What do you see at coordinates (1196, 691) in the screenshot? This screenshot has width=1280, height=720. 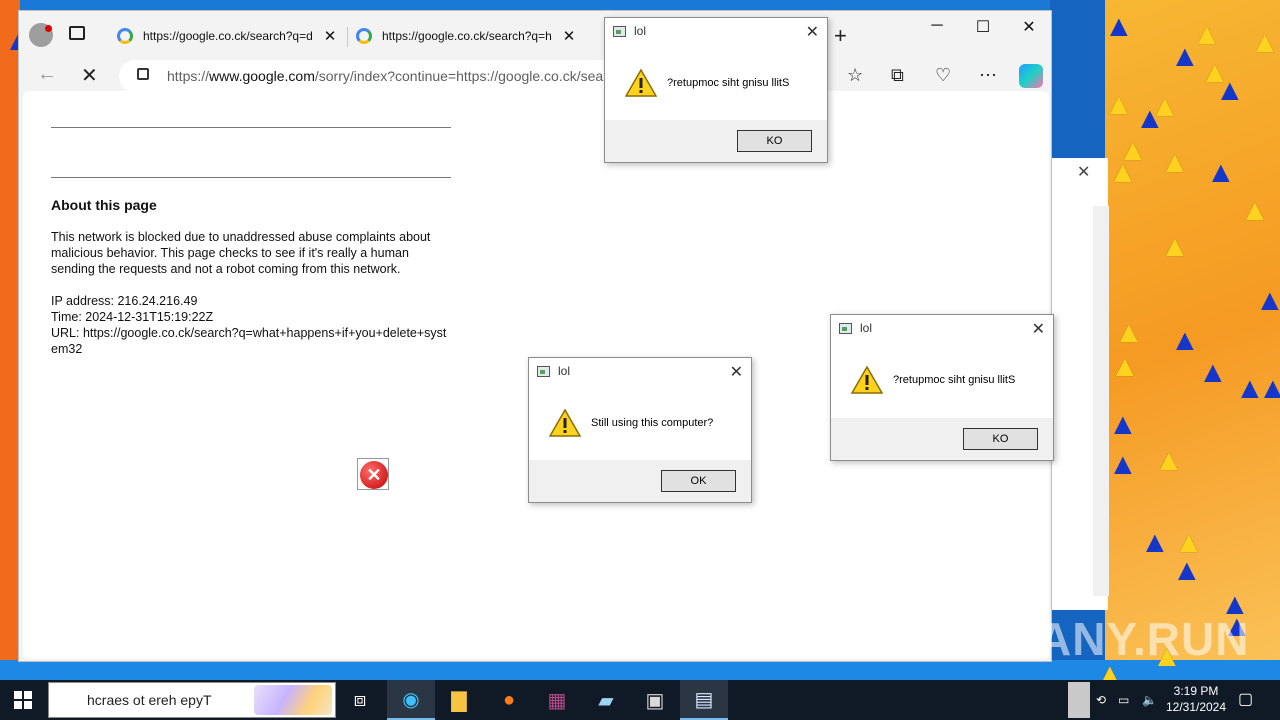 I see `clock-time: 3:19 PM` at bounding box center [1196, 691].